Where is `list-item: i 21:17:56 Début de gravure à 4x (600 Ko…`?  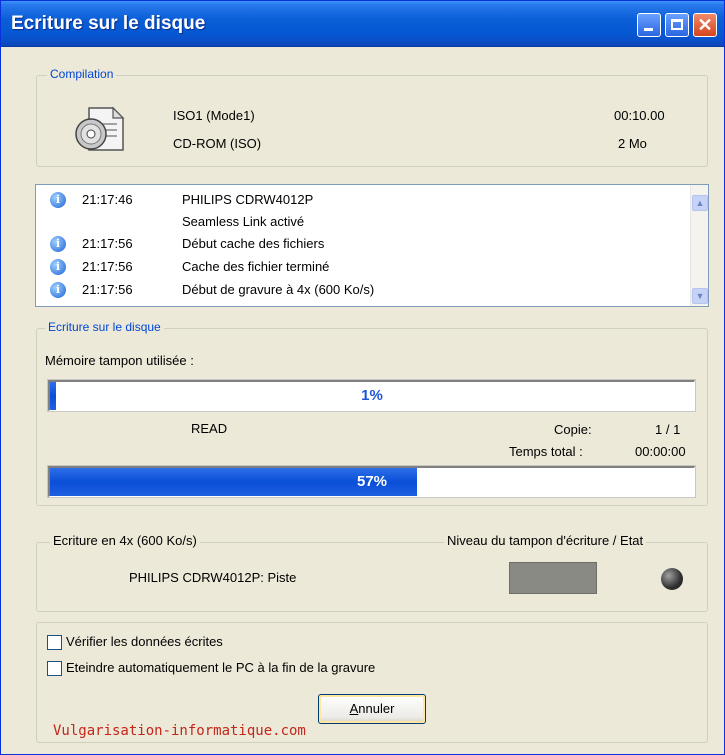
list-item: i 21:17:56 Début de gravure à 4x (600 Ko… is located at coordinates (356, 290).